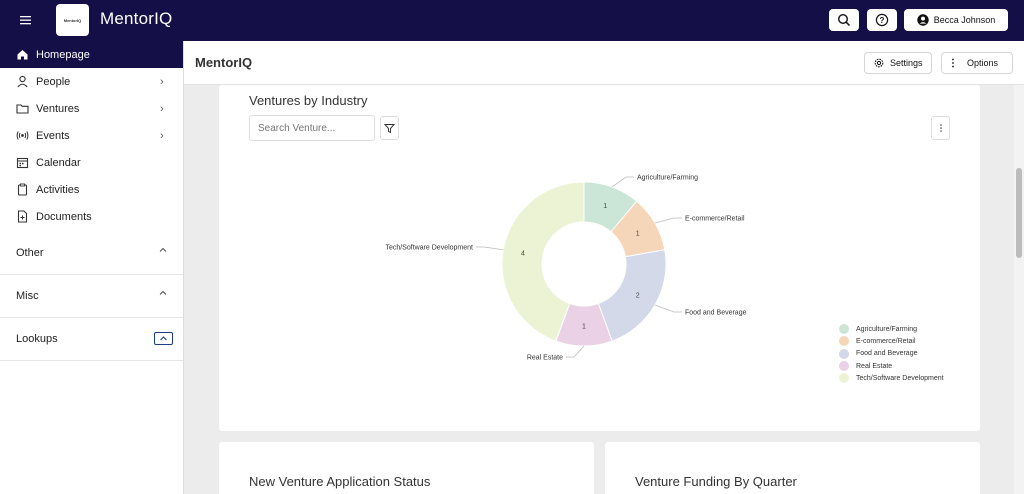  Describe the element at coordinates (545, 358) in the screenshot. I see `slice-category-label: Real Estate` at that location.